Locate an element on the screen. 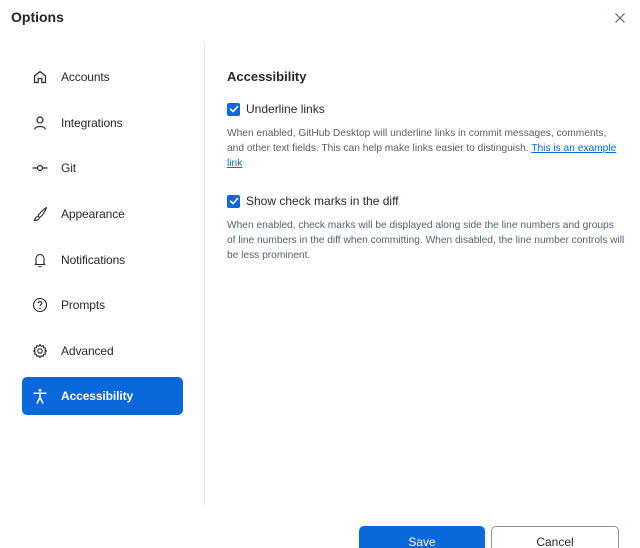 This screenshot has height=548, width=640. sidebar-item-appearance: Appearance is located at coordinates (102, 214).